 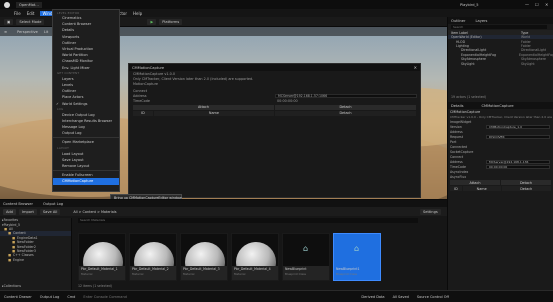 I want to click on menu-divider, so click(x=86, y=171).